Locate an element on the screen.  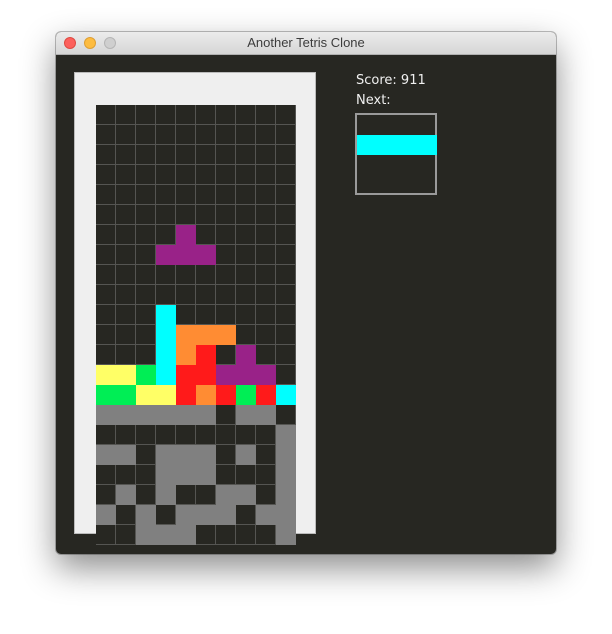
window-title: Another Tetris Clone is located at coordinates (306, 42).